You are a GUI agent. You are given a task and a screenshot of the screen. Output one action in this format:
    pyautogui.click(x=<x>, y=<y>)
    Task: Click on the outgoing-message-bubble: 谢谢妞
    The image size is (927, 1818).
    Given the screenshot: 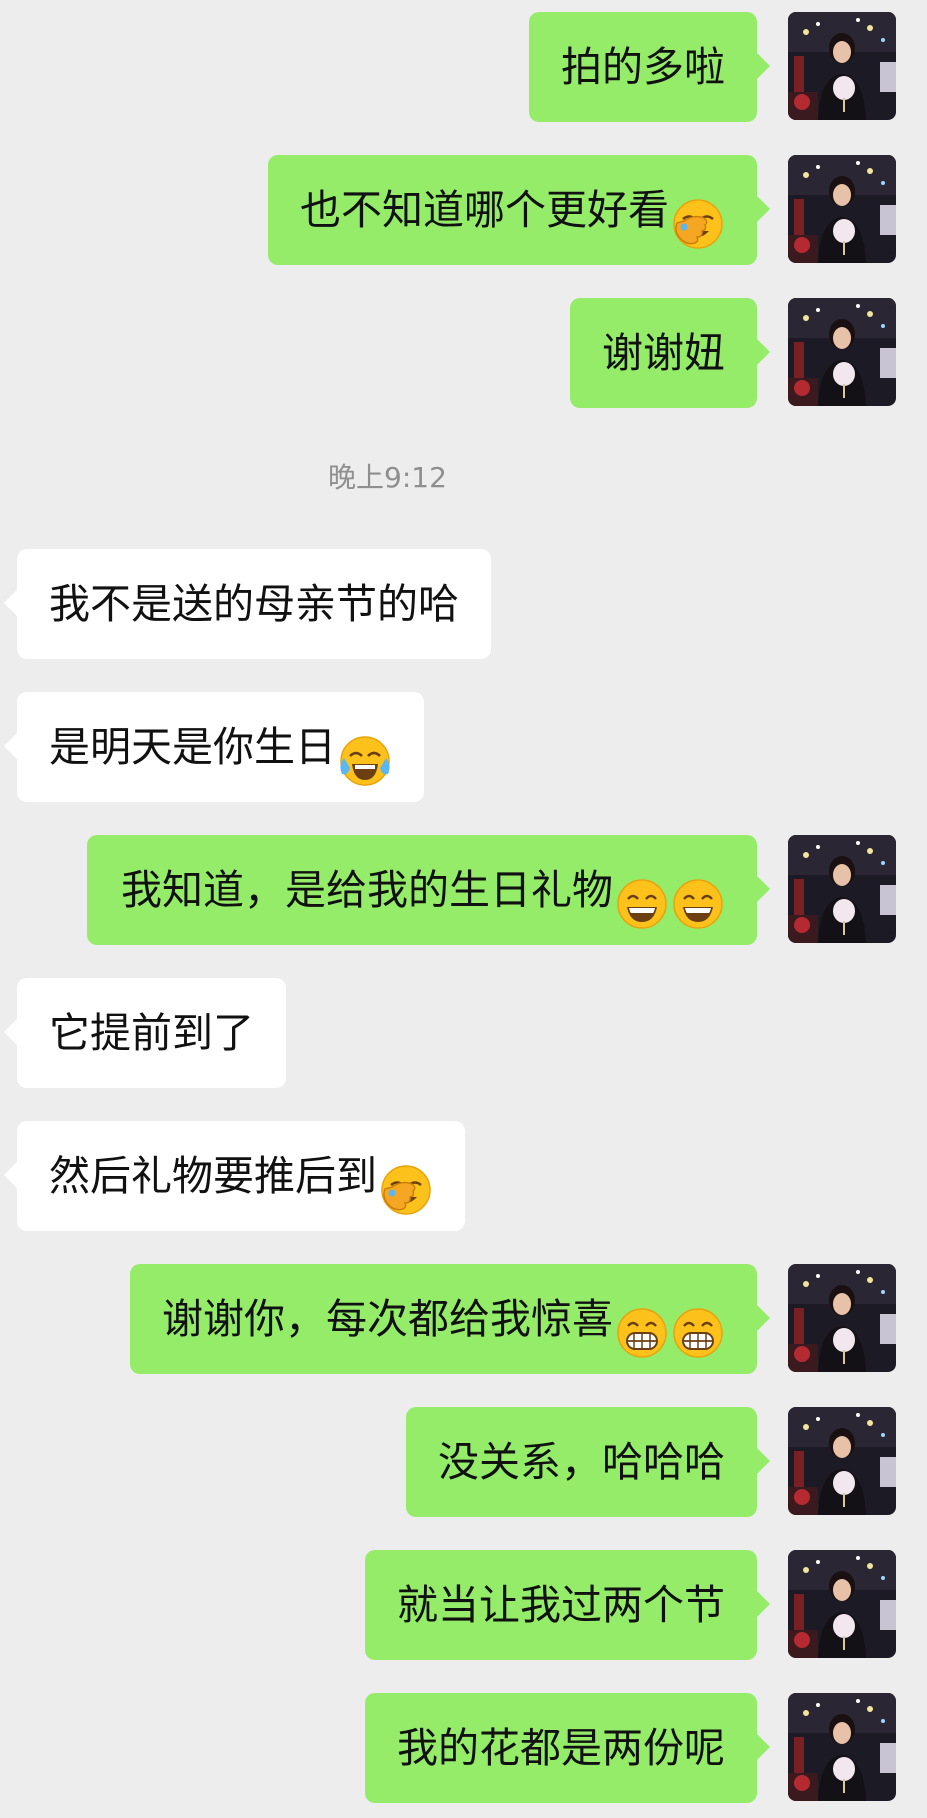 What is the action you would take?
    pyautogui.click(x=670, y=353)
    